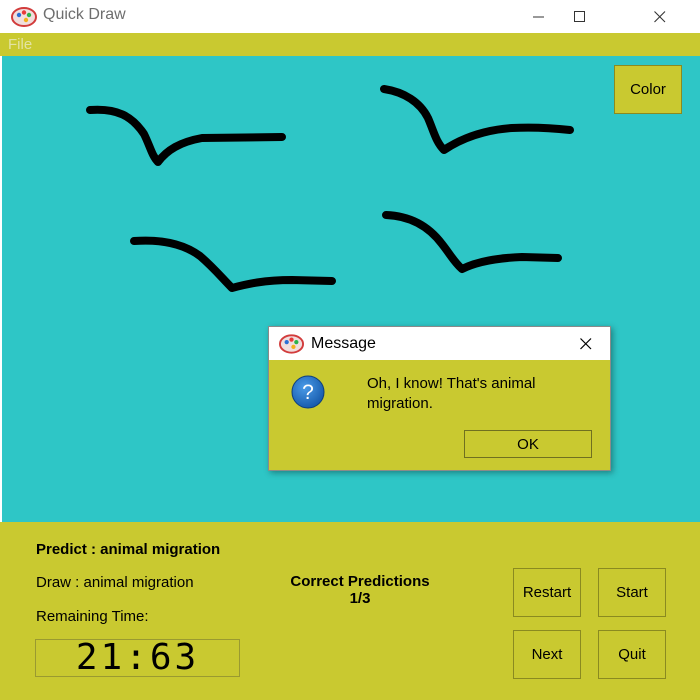  I want to click on ok-button: OK, so click(528, 444).